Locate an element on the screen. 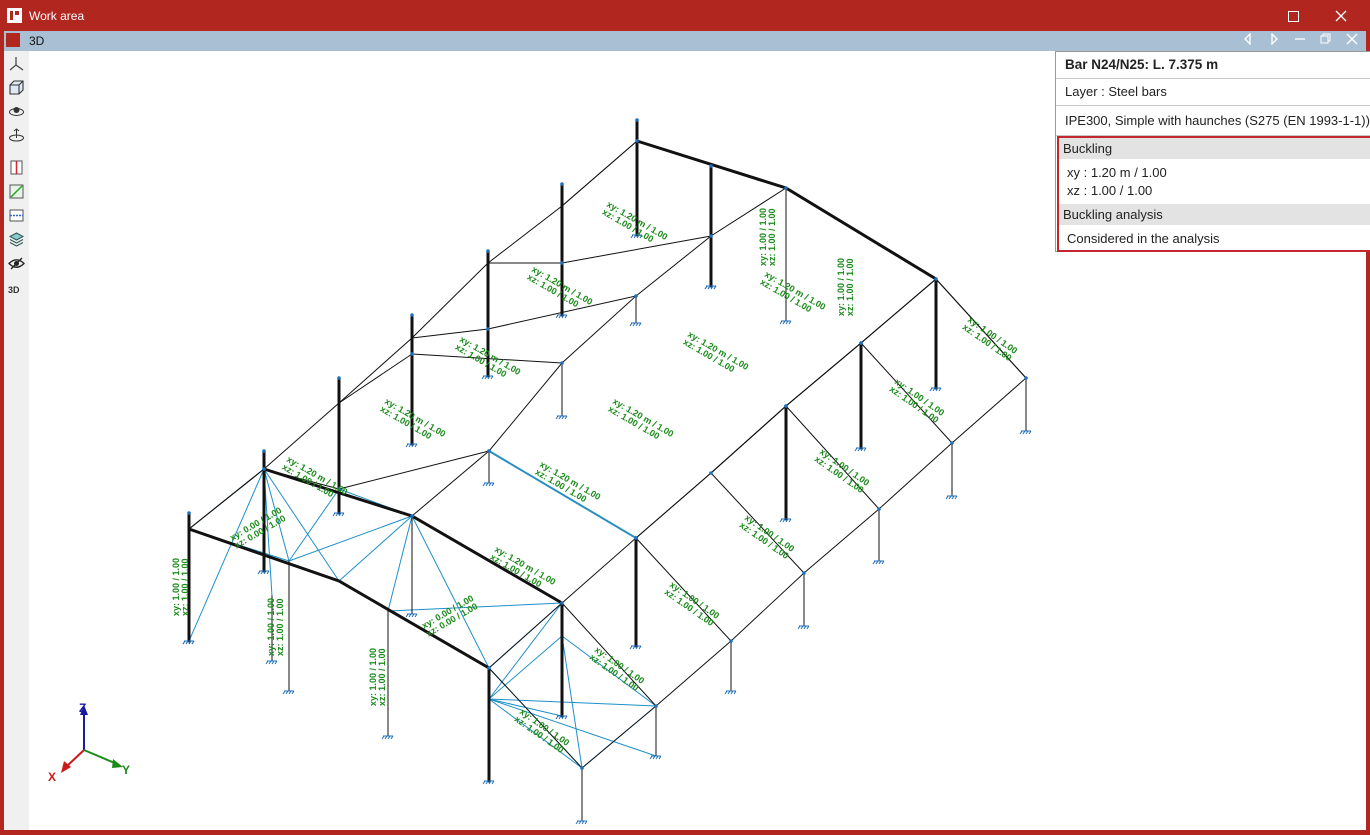 This screenshot has height=835, width=1370. app-logo-icon is located at coordinates (14, 15).